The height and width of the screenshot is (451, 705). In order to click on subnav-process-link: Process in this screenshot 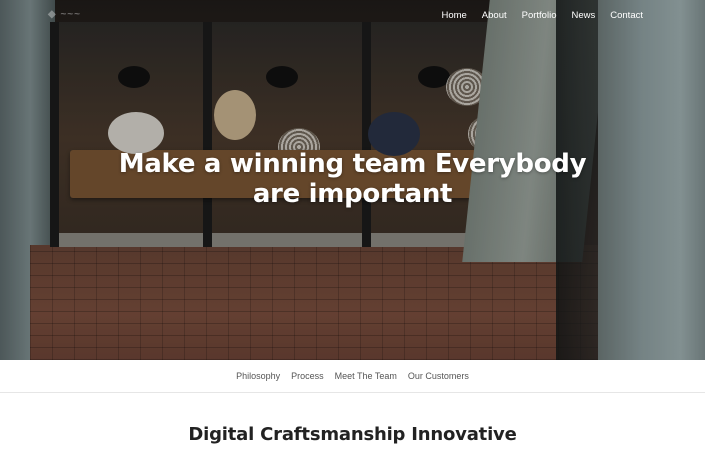, I will do `click(307, 376)`.